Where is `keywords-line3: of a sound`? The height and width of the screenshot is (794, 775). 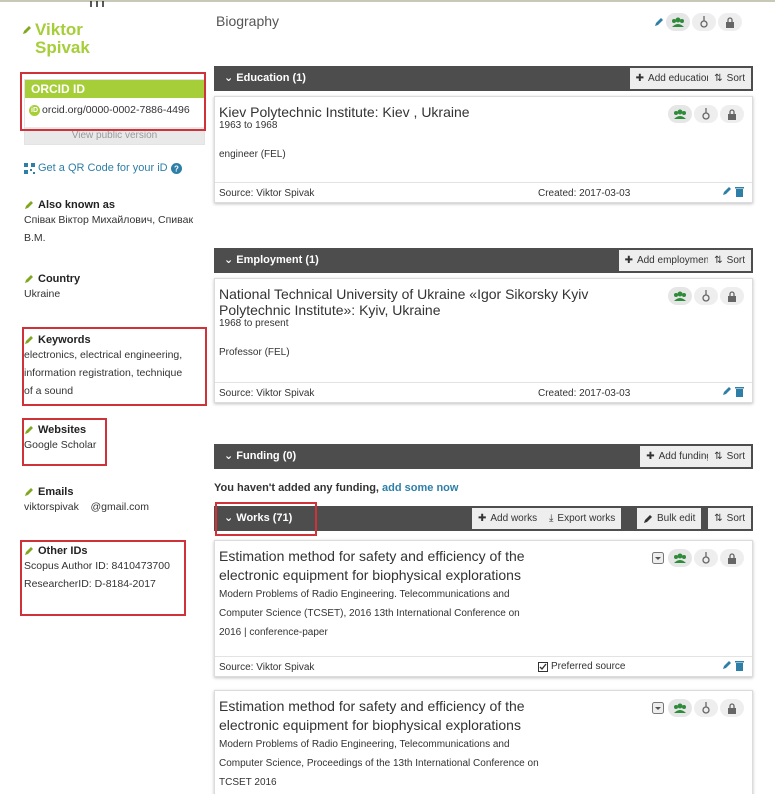 keywords-line3: of a sound is located at coordinates (49, 391).